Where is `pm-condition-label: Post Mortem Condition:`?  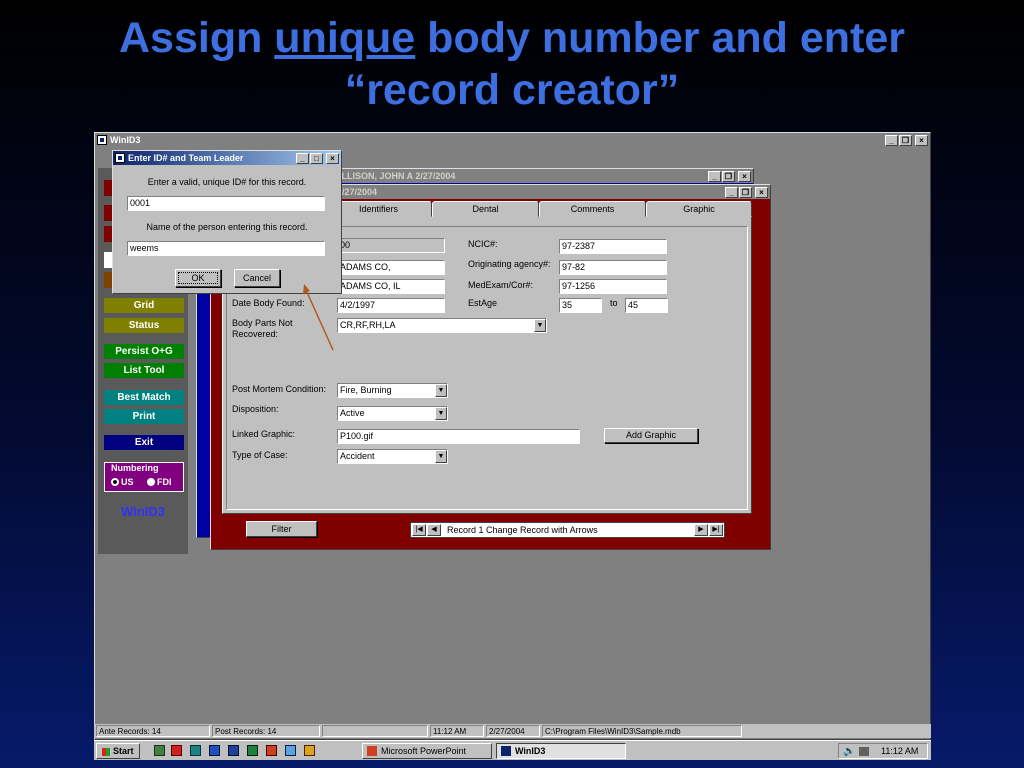 pm-condition-label: Post Mortem Condition: is located at coordinates (279, 389).